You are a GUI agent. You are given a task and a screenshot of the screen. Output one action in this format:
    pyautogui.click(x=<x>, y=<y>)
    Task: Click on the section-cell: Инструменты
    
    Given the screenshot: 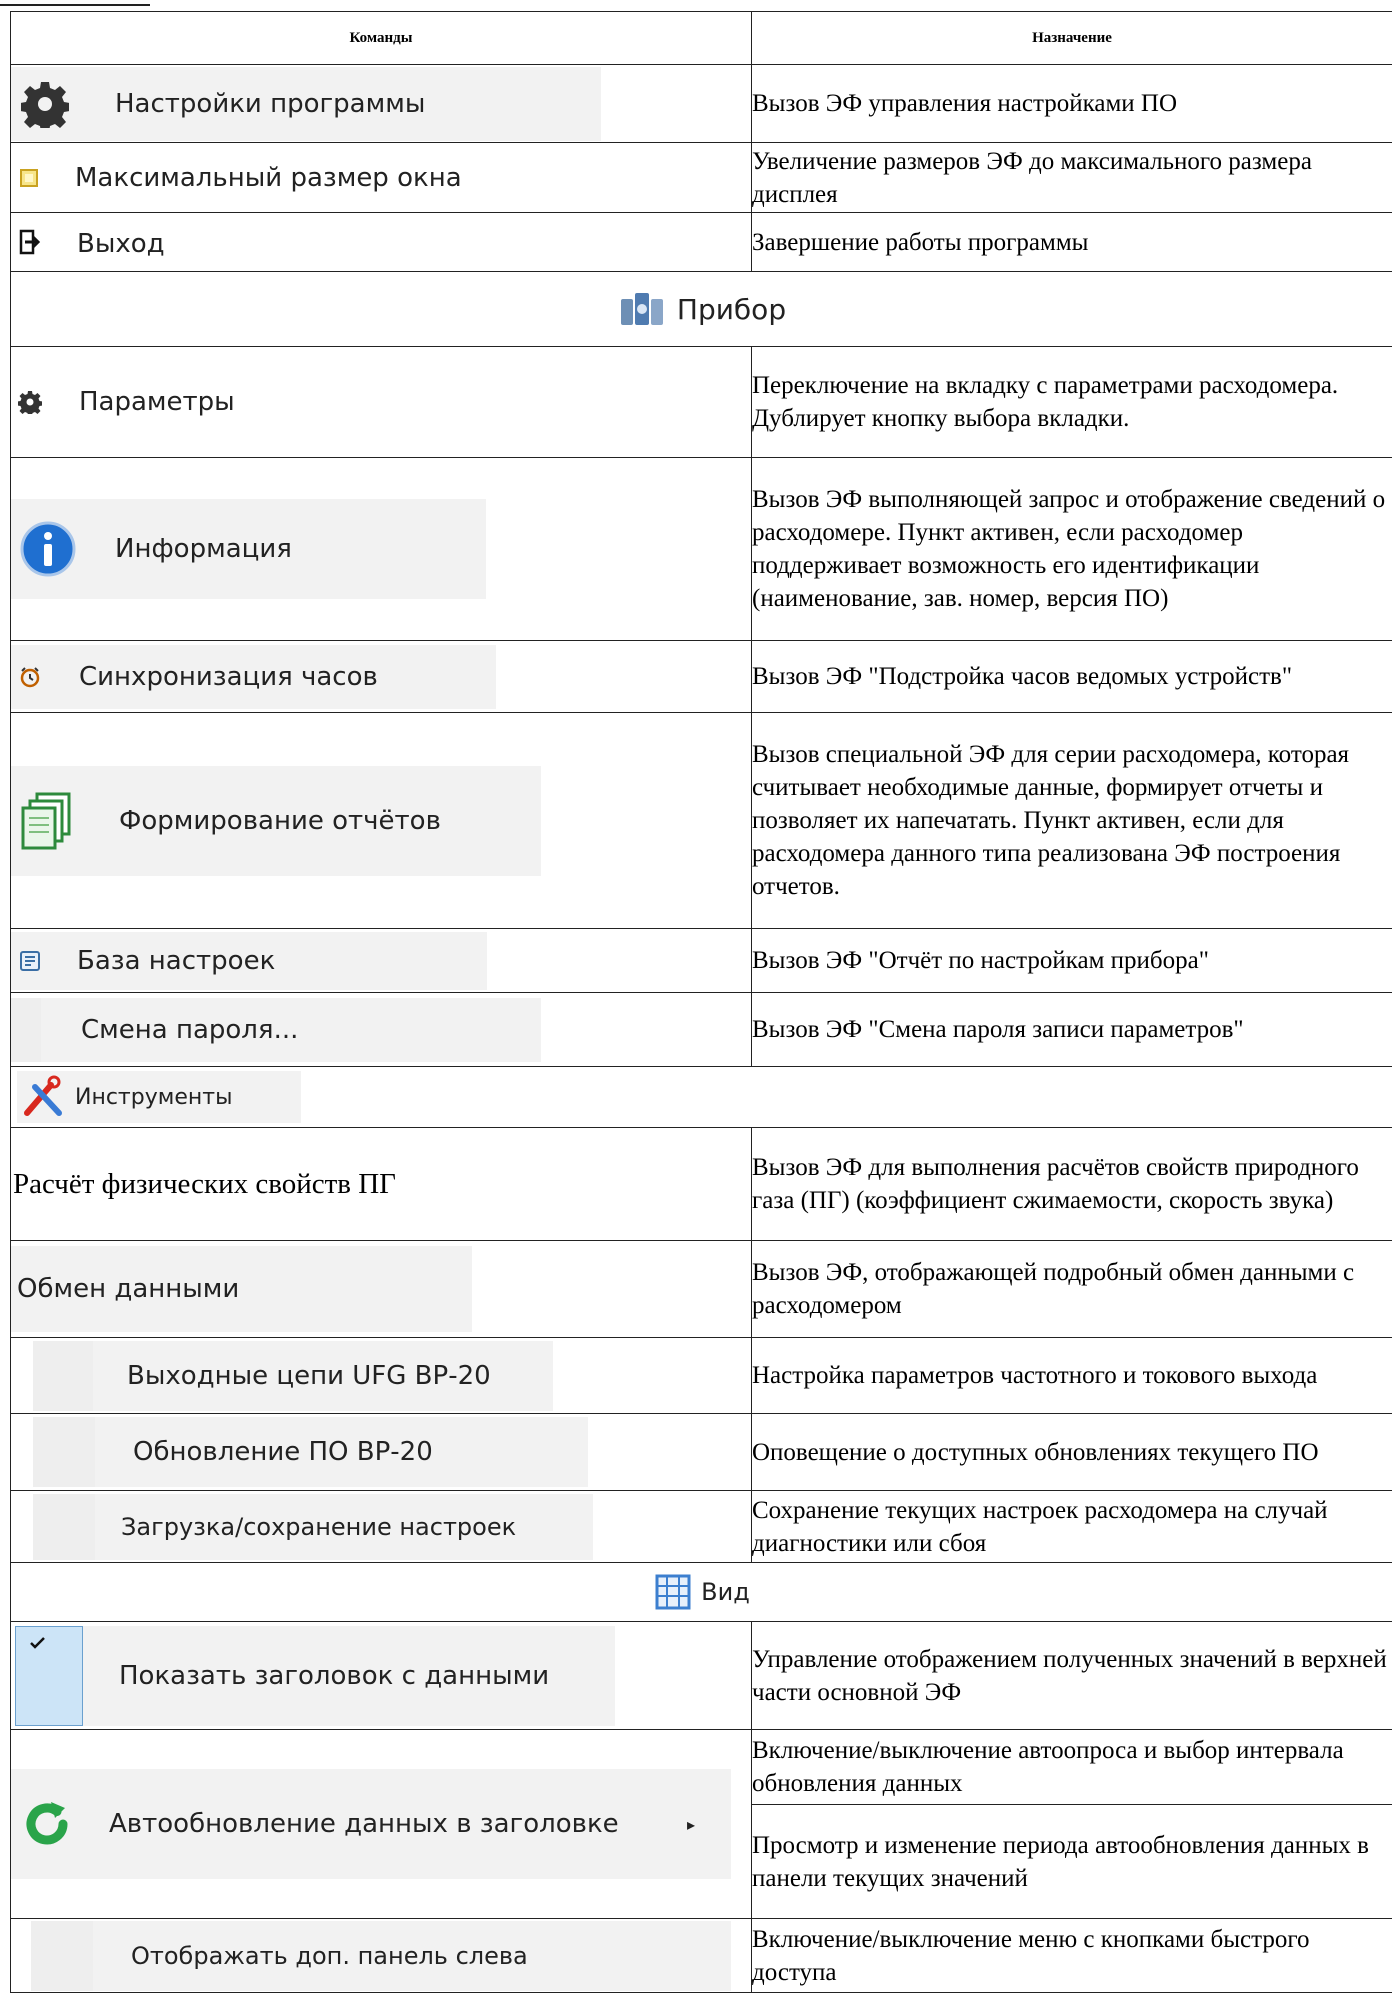 What is the action you would take?
    pyautogui.click(x=701, y=1097)
    